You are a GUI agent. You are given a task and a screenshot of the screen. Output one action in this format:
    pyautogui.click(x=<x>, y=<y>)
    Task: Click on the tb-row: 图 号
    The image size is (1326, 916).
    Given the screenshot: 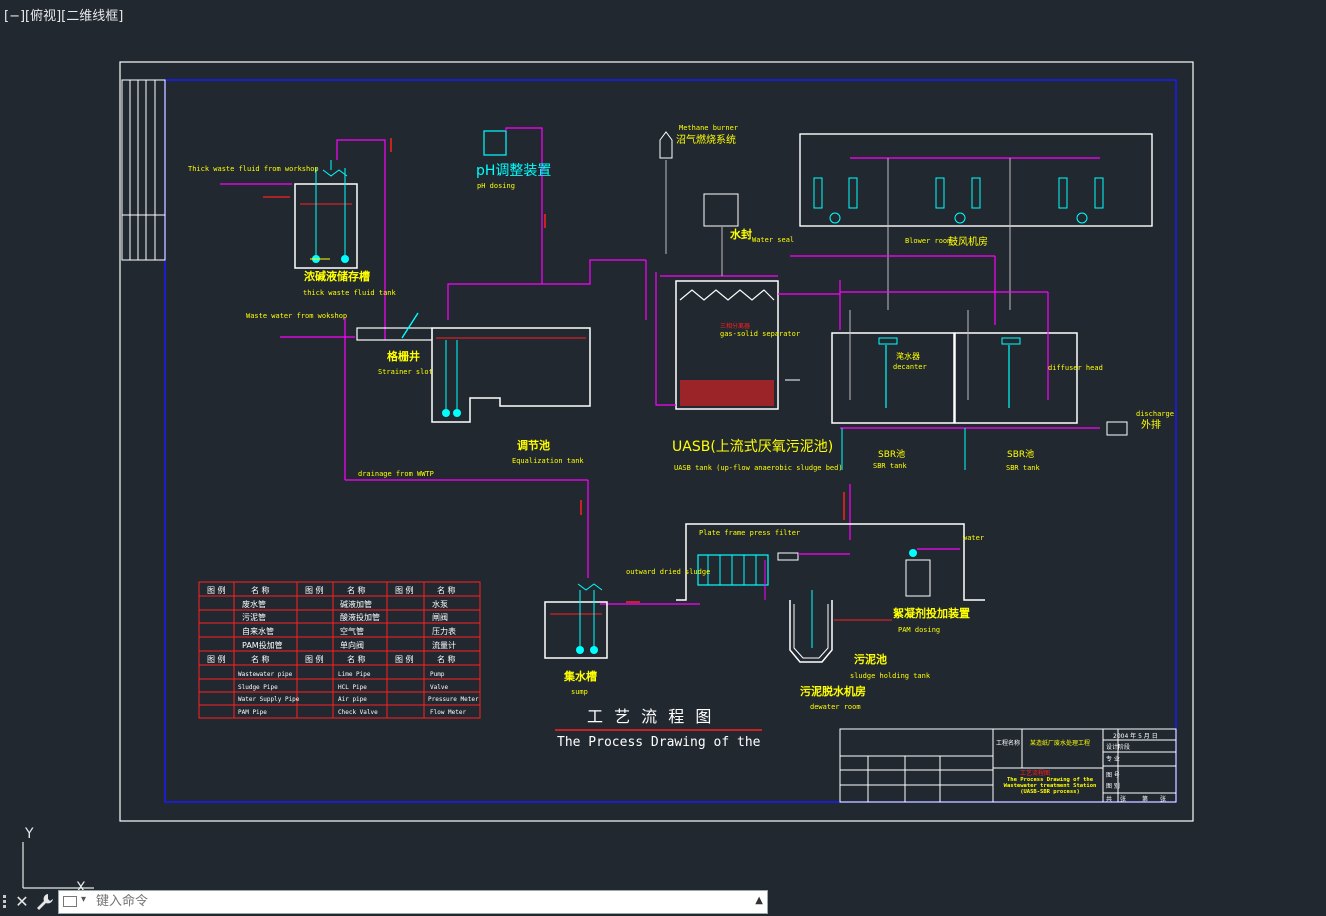 What is the action you would take?
    pyautogui.click(x=1113, y=775)
    